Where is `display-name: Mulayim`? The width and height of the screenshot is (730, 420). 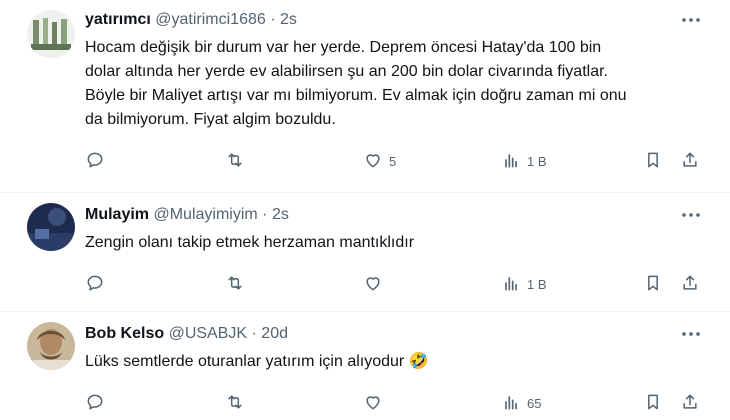
display-name: Mulayim is located at coordinates (117, 214).